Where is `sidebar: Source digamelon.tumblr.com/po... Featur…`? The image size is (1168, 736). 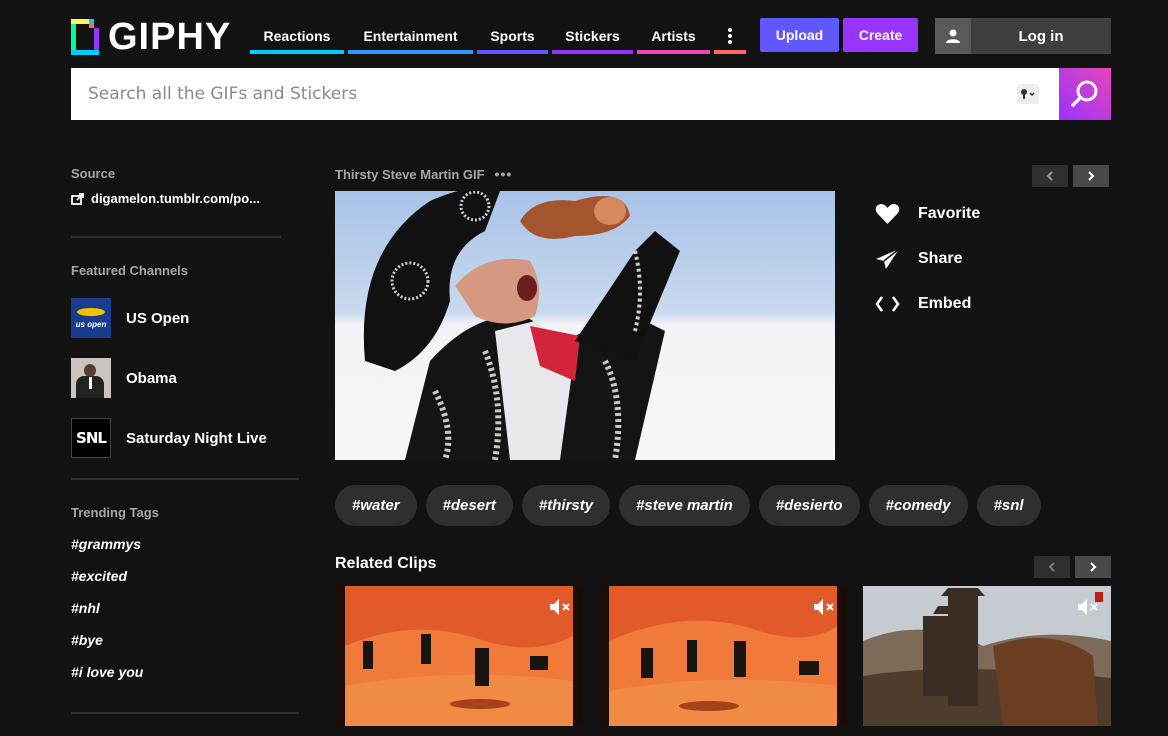 sidebar: Source digamelon.tumblr.com/po... Featur… is located at coordinates (185, 440).